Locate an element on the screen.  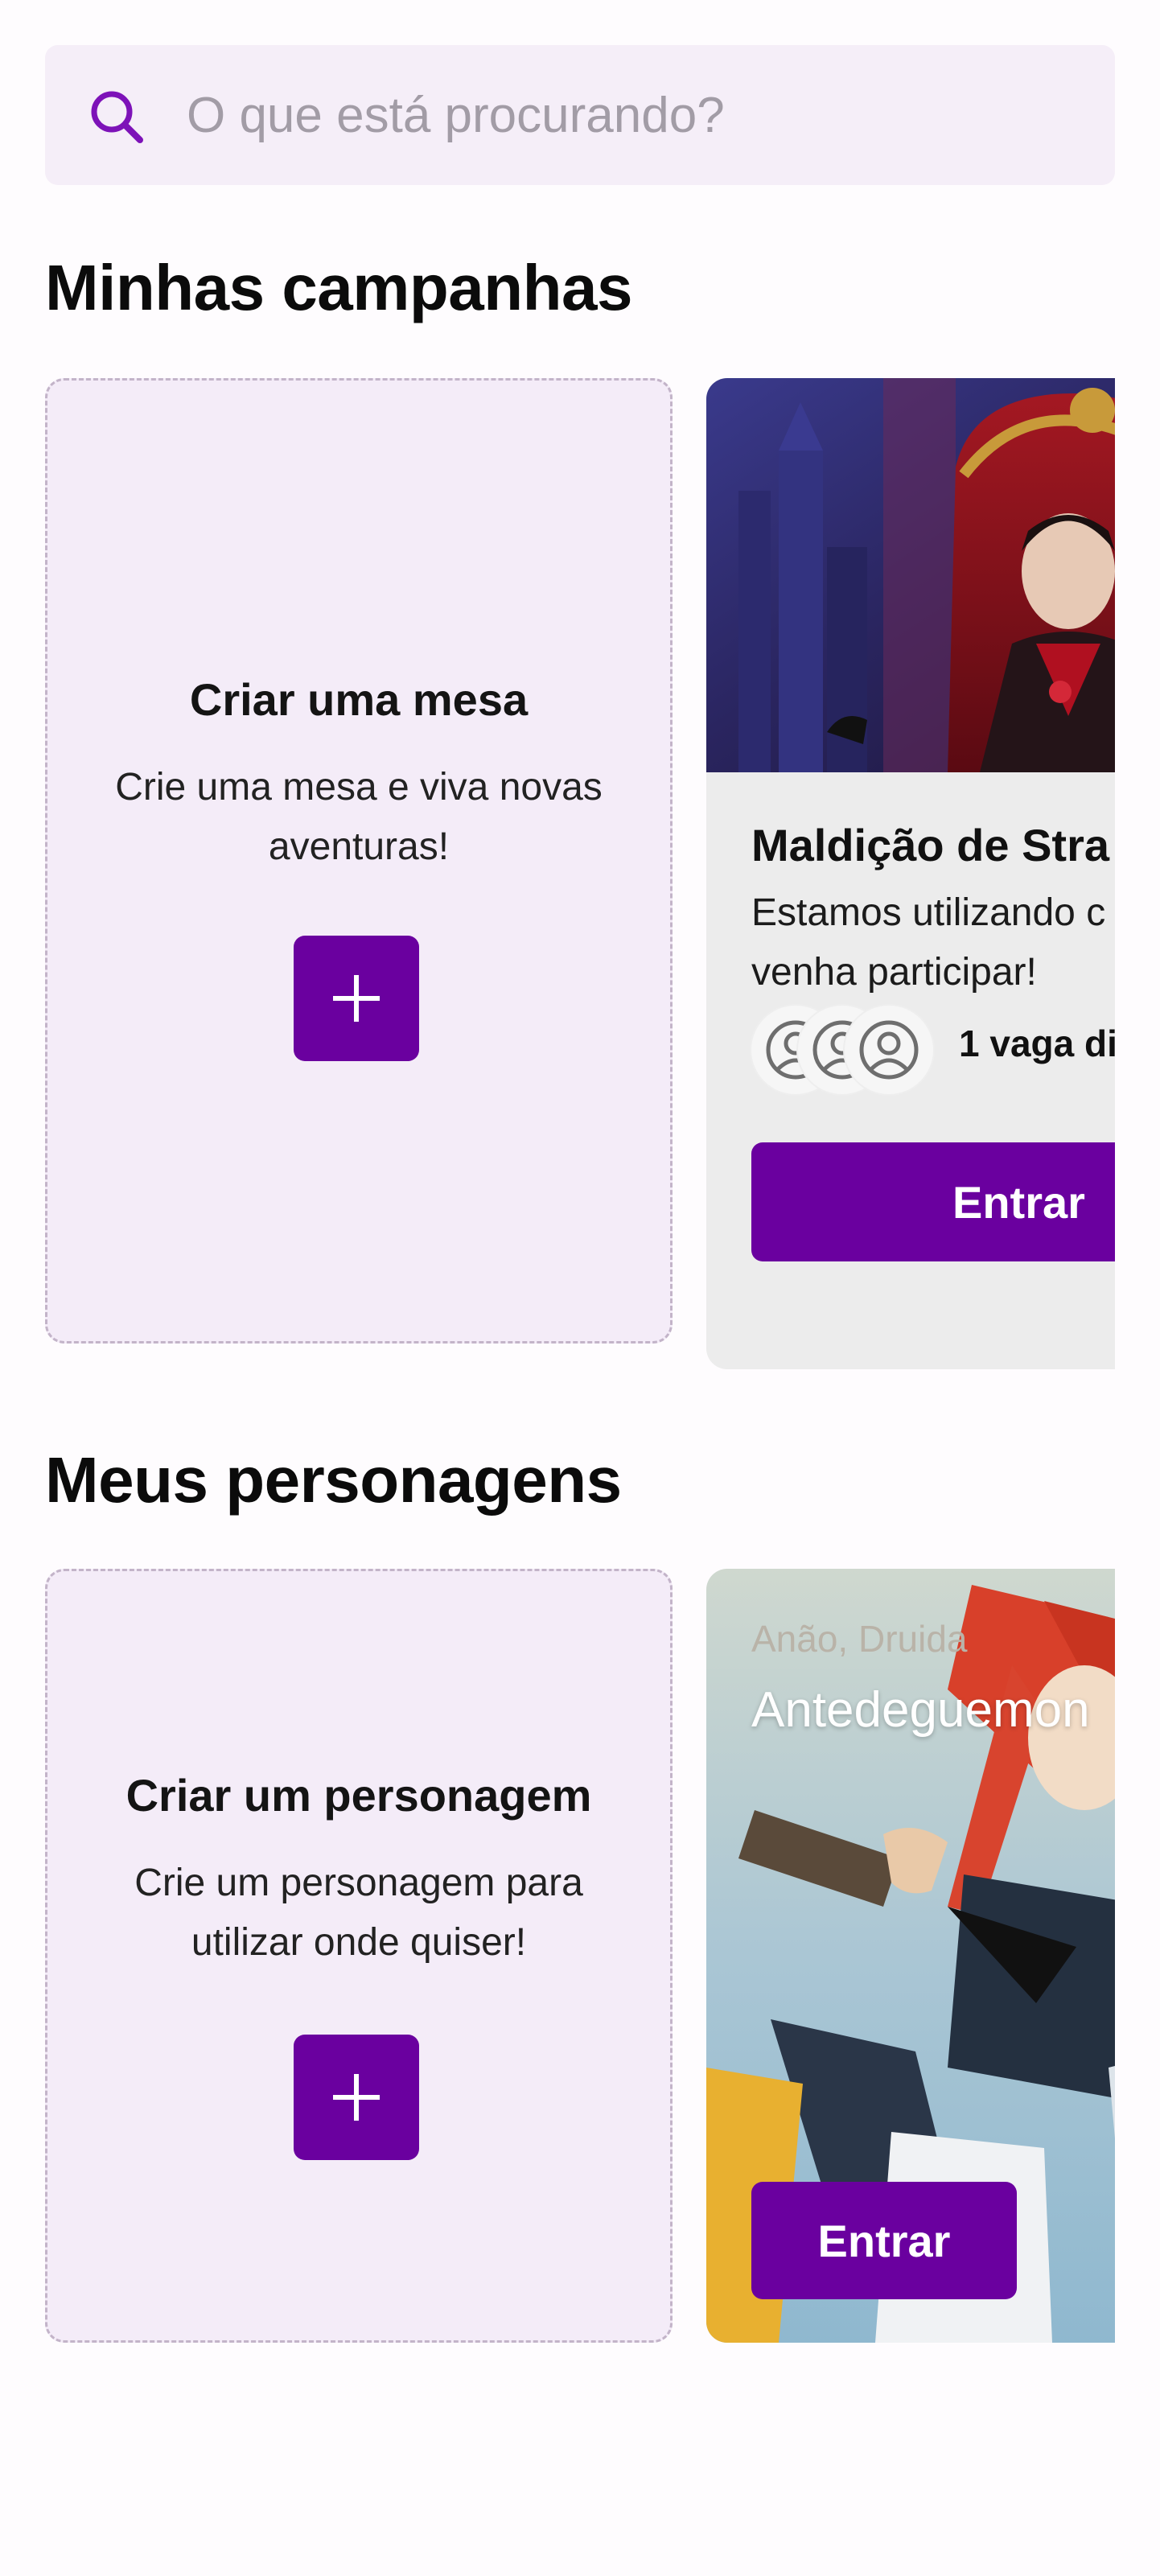
create-character-button is located at coordinates (356, 2097).